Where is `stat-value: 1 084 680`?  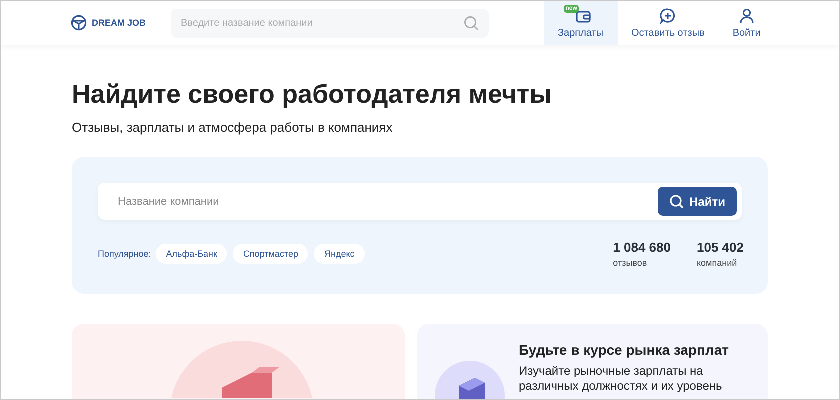 stat-value: 1 084 680 is located at coordinates (642, 247).